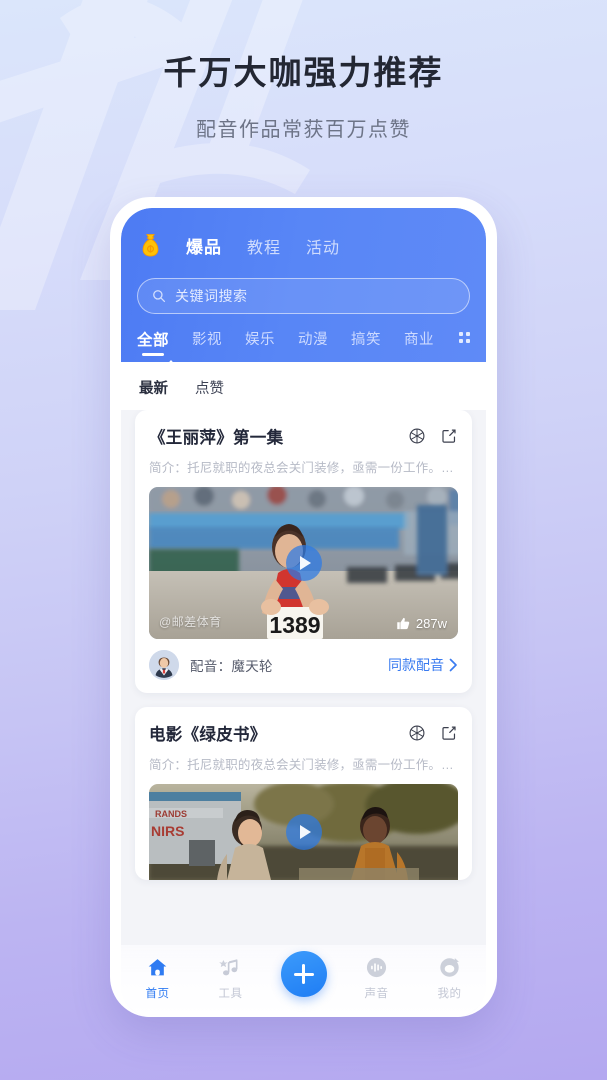  What do you see at coordinates (230, 967) in the screenshot?
I see `music-note-icon` at bounding box center [230, 967].